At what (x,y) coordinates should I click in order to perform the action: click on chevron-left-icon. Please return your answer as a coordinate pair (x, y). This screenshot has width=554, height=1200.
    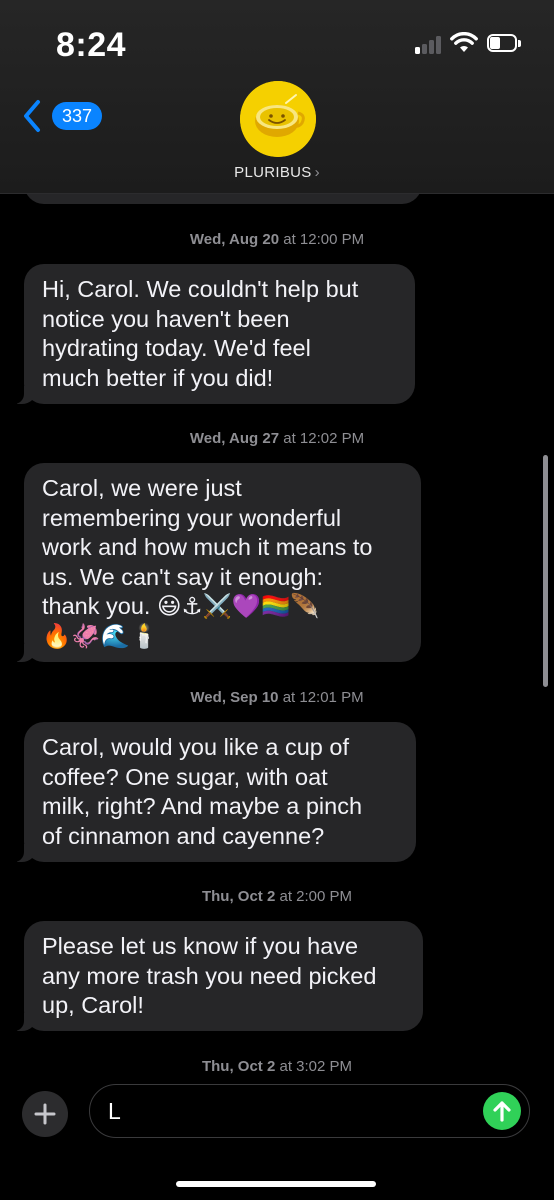
    Looking at the image, I should click on (32, 116).